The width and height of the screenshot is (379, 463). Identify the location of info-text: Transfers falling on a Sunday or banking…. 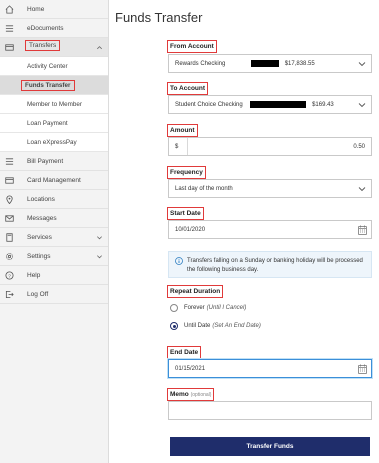
(275, 265).